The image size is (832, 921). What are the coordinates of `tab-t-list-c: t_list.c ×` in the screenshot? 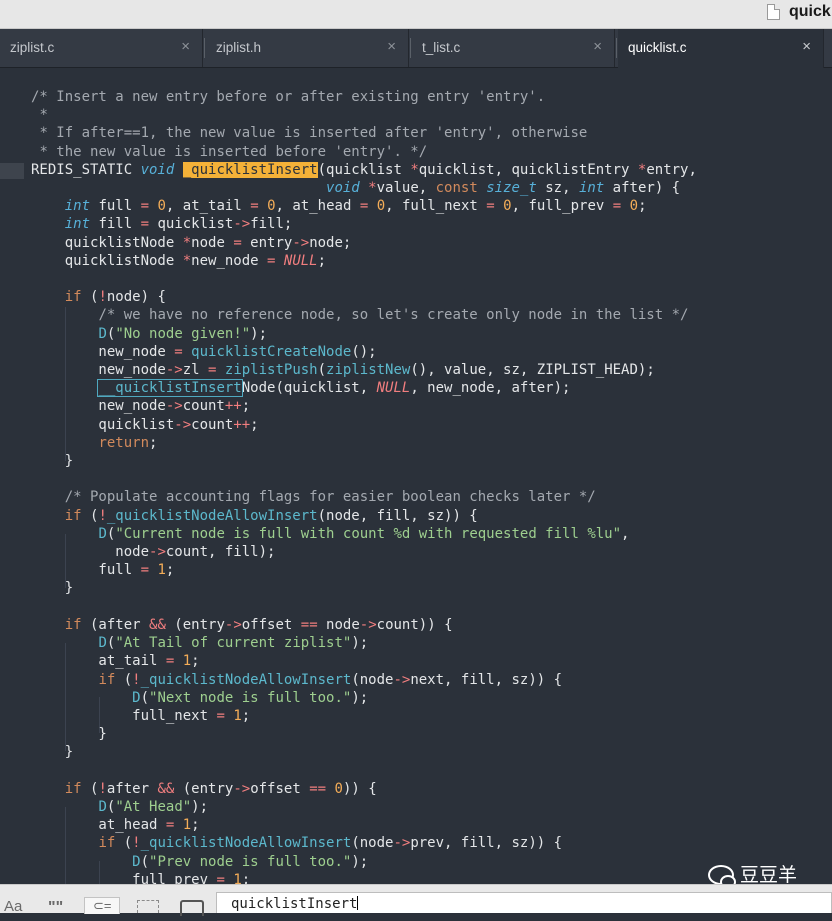 It's located at (513, 48).